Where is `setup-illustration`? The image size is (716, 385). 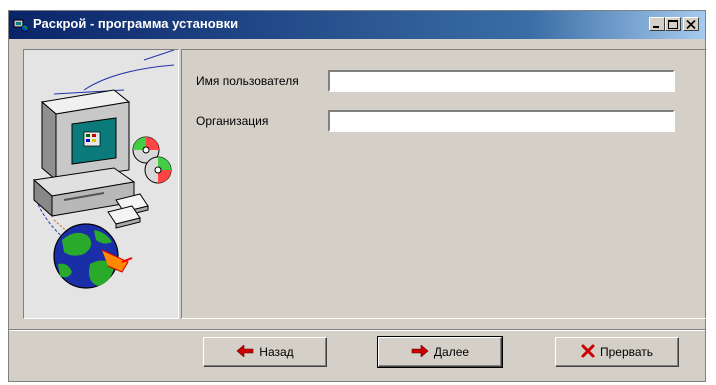 setup-illustration is located at coordinates (103, 169).